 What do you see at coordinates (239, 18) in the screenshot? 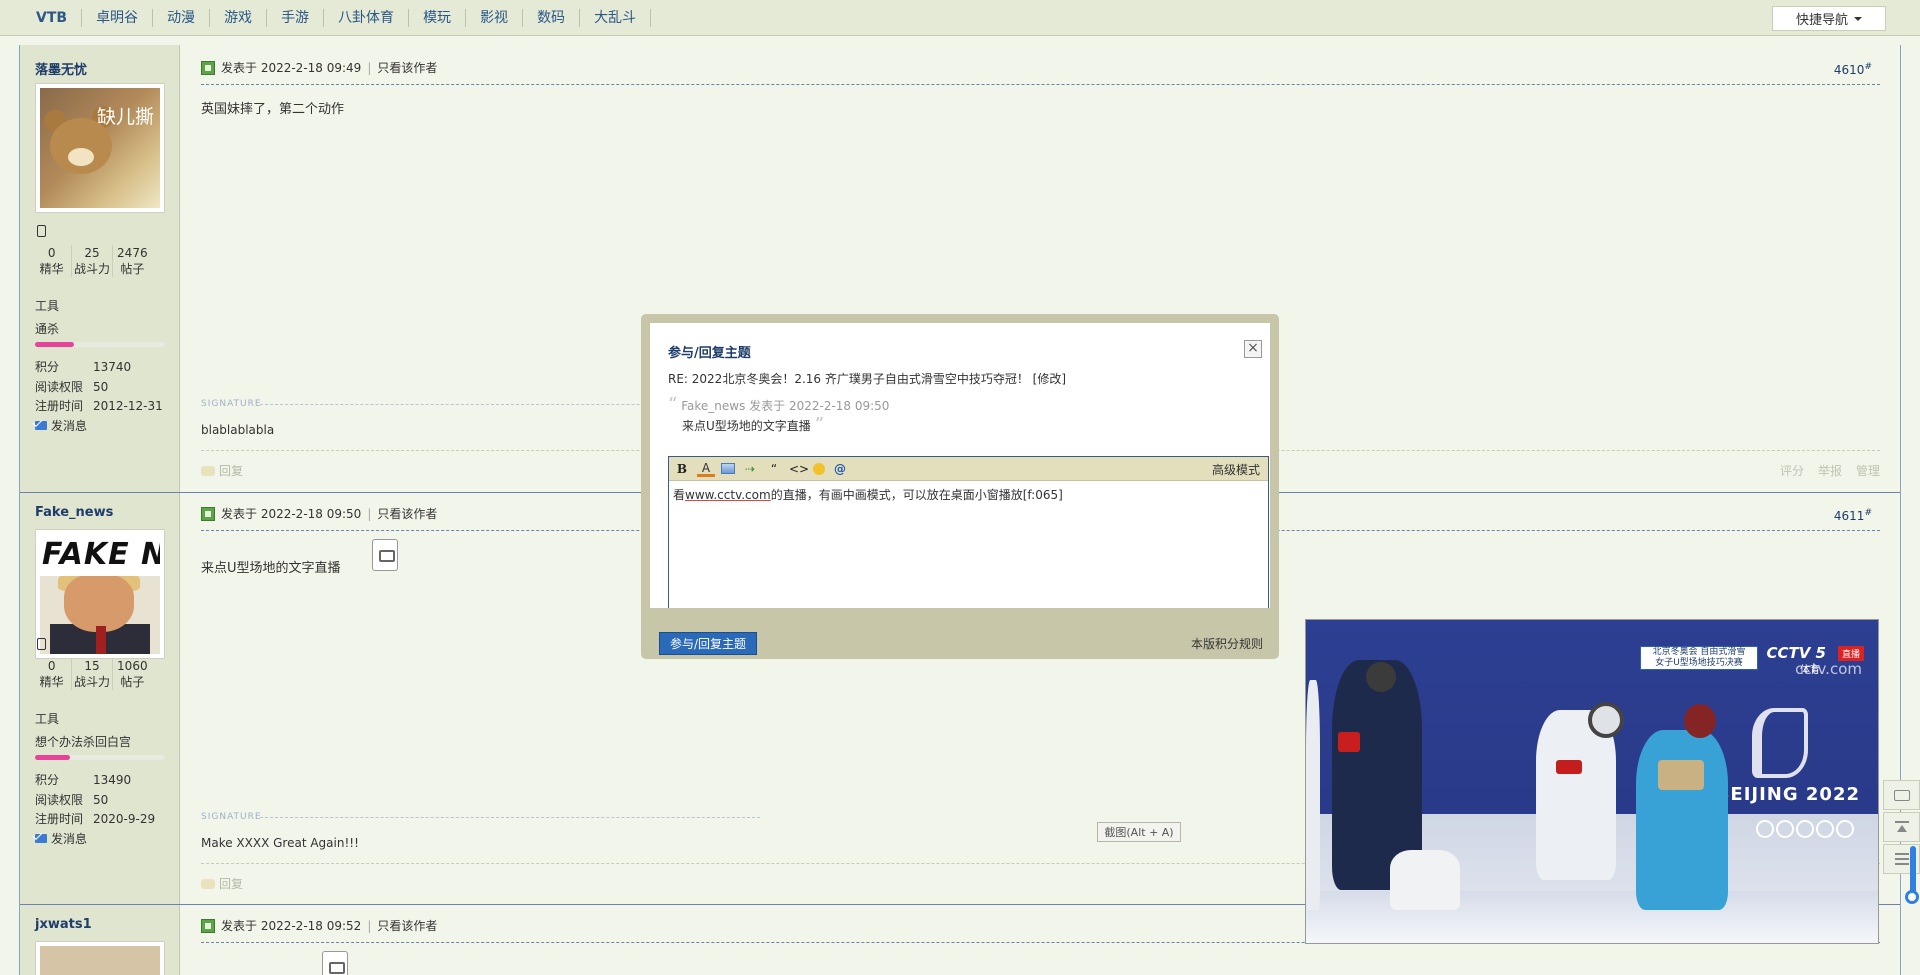
I see `nav-item-games: 游戏` at bounding box center [239, 18].